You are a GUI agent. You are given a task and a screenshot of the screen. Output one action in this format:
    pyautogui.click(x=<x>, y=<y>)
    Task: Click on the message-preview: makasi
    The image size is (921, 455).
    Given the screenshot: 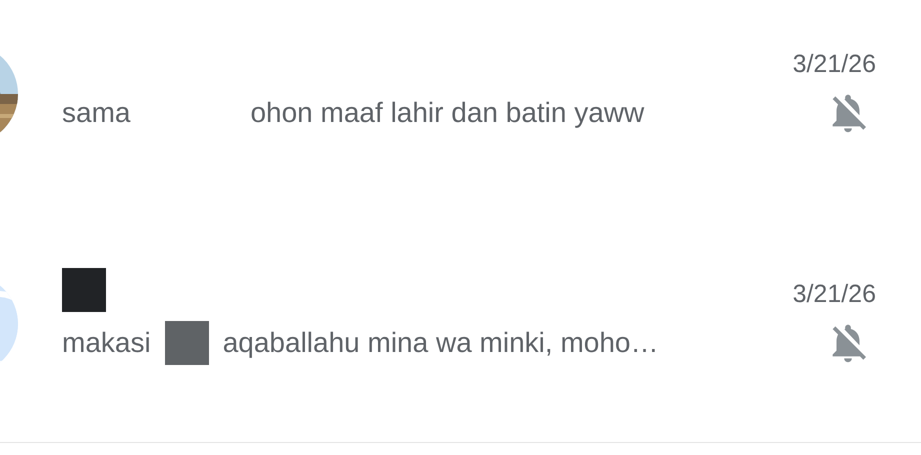 What is the action you would take?
    pyautogui.click(x=106, y=343)
    